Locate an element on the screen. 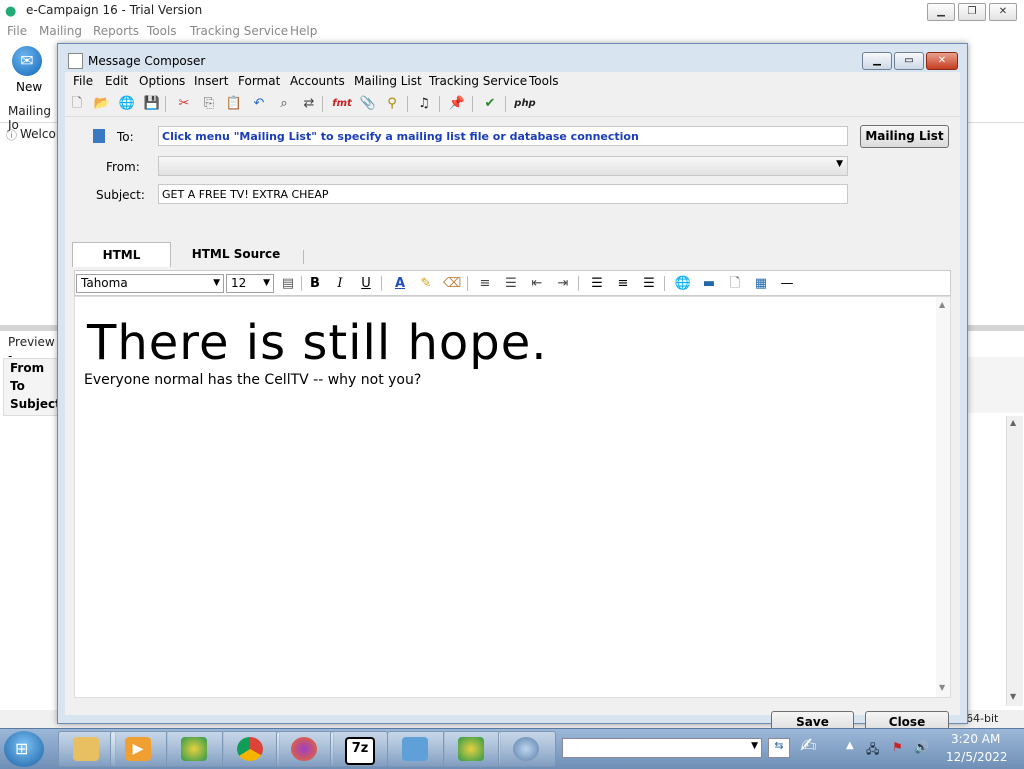  from-dropdown: ▼ is located at coordinates (503, 166).